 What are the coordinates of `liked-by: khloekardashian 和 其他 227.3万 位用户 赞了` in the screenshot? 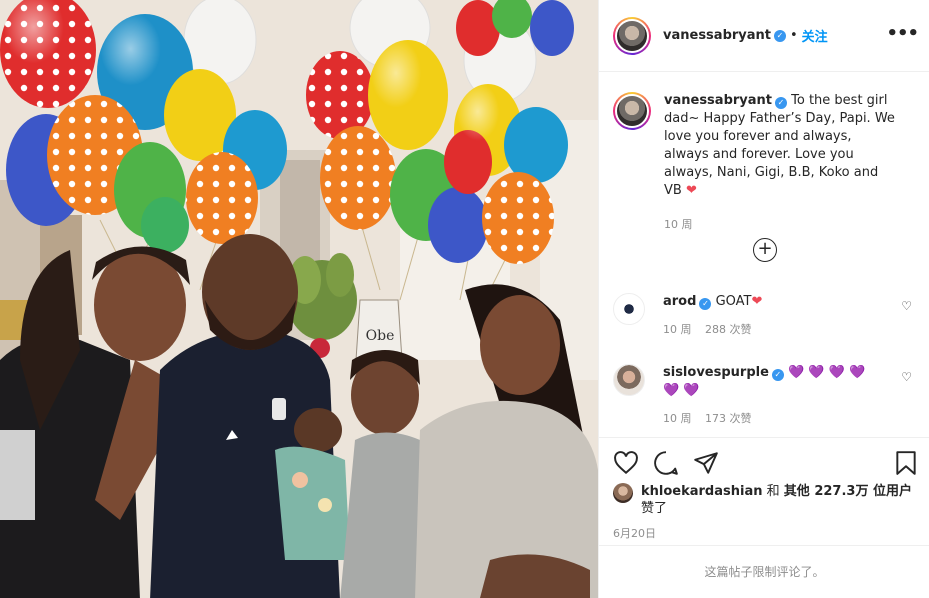 It's located at (763, 500).